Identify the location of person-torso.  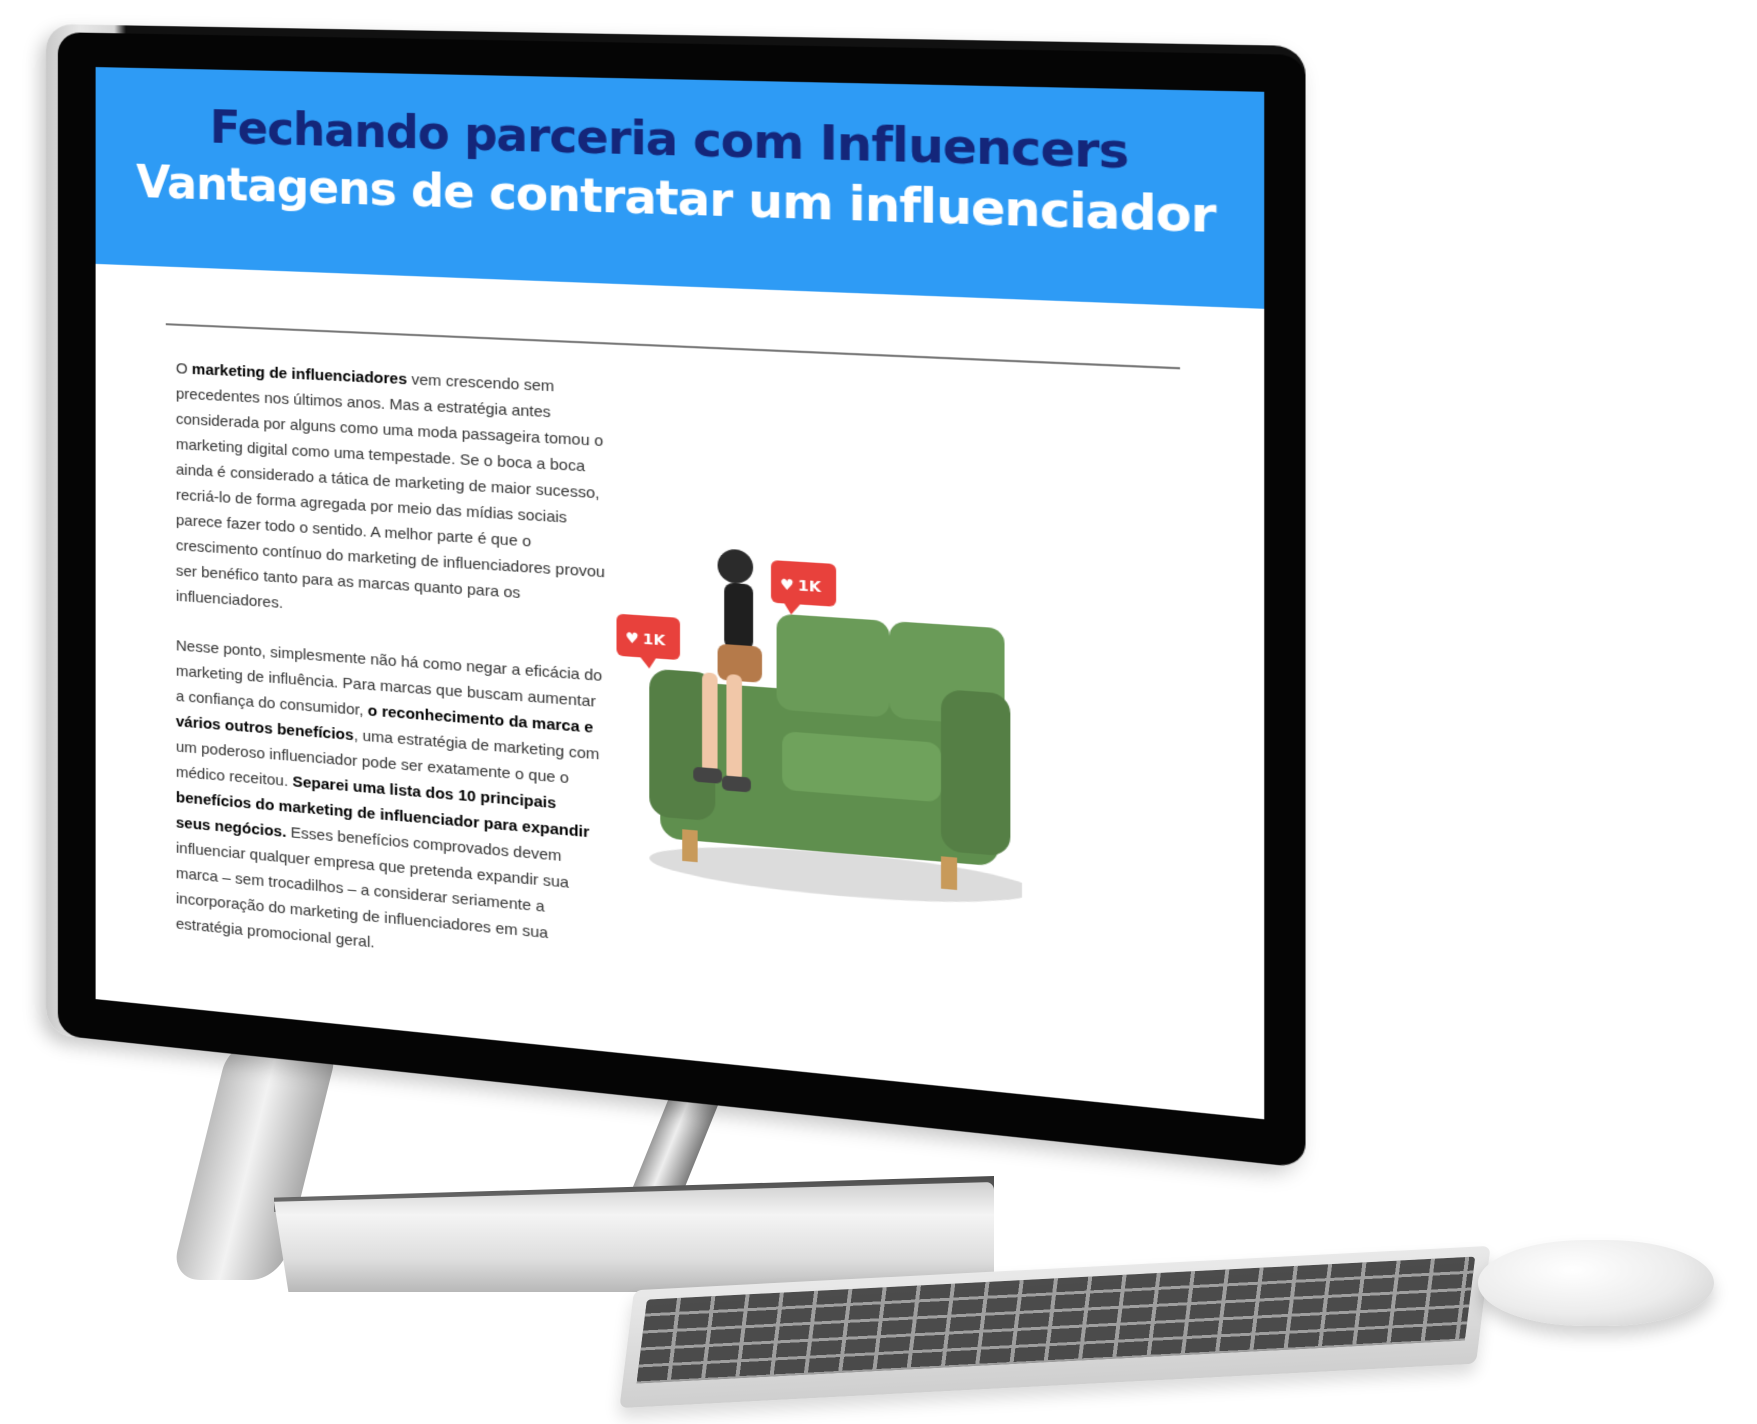
(738, 617).